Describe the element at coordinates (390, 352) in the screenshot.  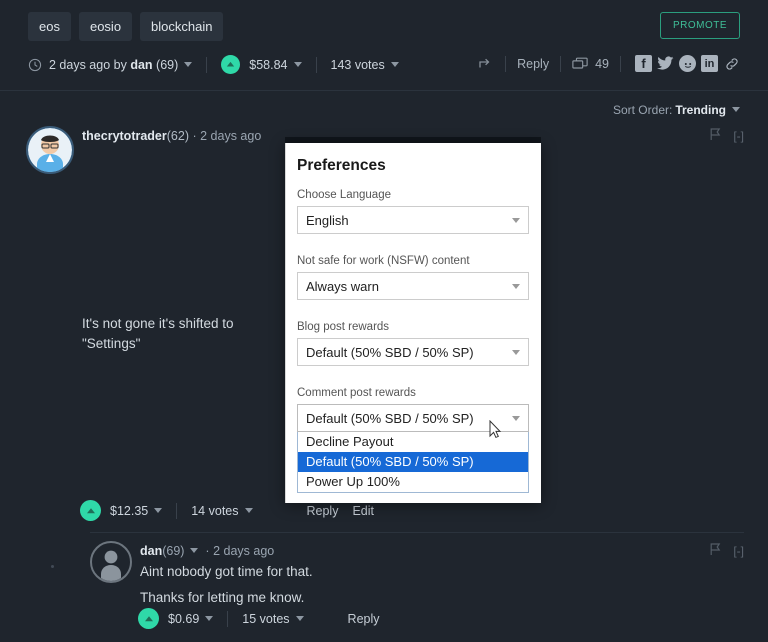
I see `blog-rewards-value: Default (50% SBD / 50% SP)` at that location.